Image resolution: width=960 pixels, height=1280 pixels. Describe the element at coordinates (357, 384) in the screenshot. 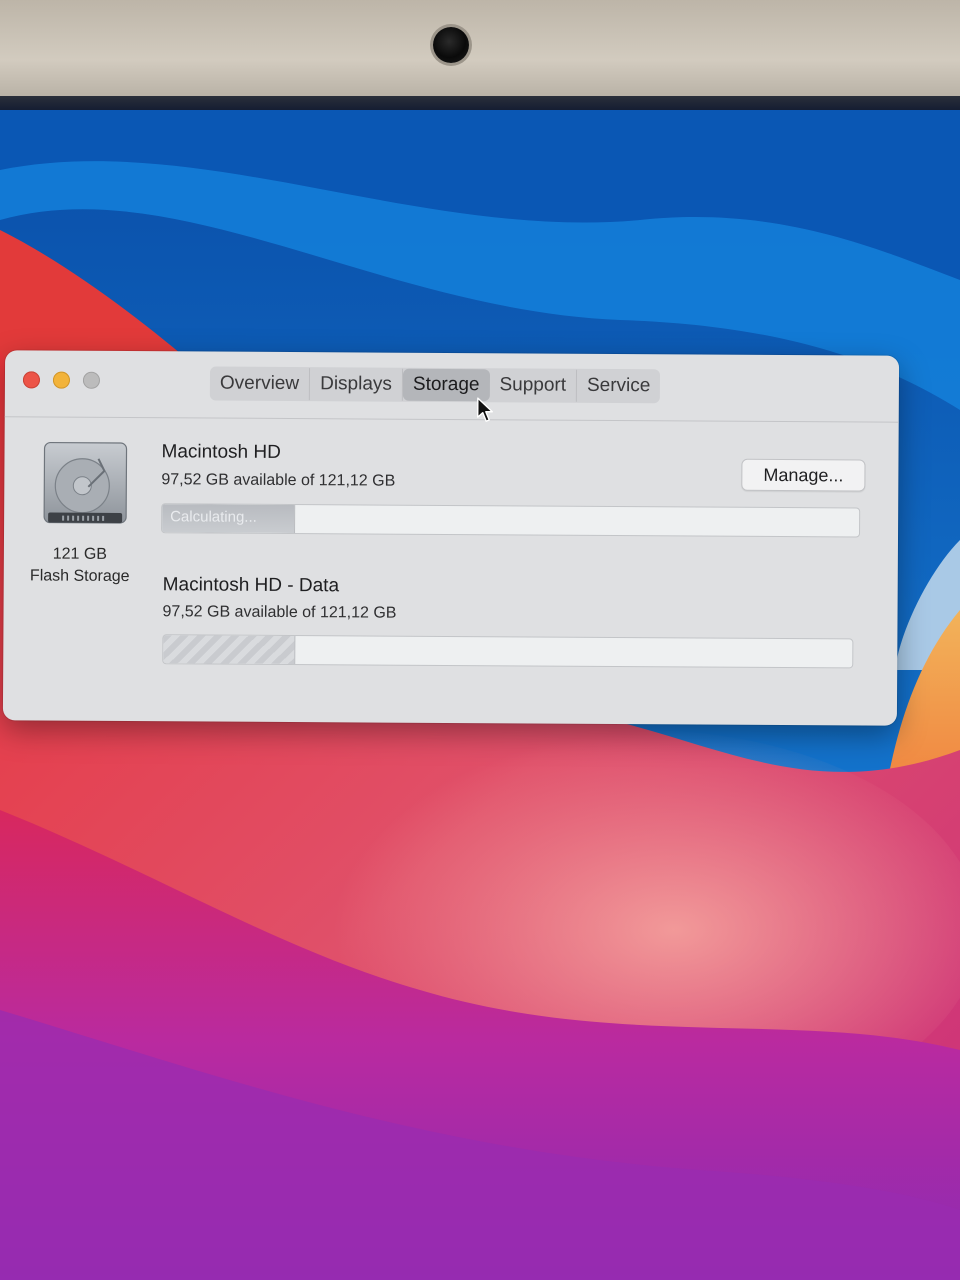

I see `tab-displays: Displays` at that location.